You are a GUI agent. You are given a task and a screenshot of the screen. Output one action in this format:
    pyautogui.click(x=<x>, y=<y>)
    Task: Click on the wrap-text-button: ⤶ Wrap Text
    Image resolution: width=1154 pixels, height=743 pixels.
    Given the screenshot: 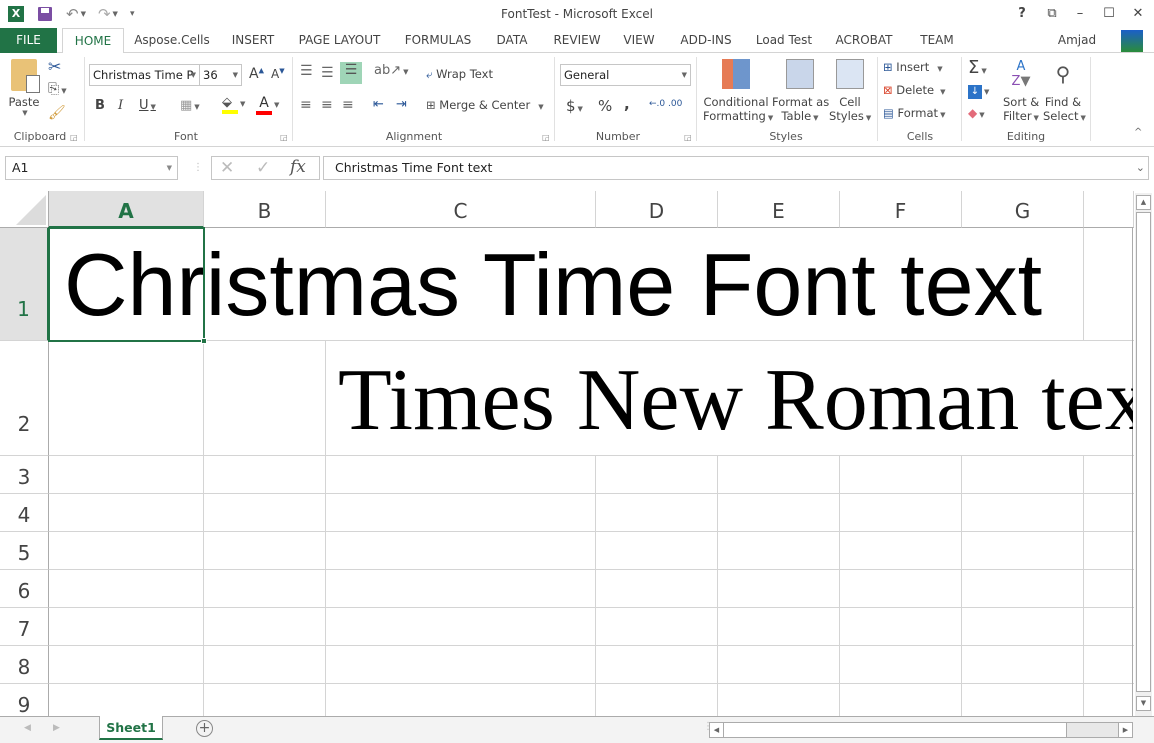 What is the action you would take?
    pyautogui.click(x=459, y=74)
    